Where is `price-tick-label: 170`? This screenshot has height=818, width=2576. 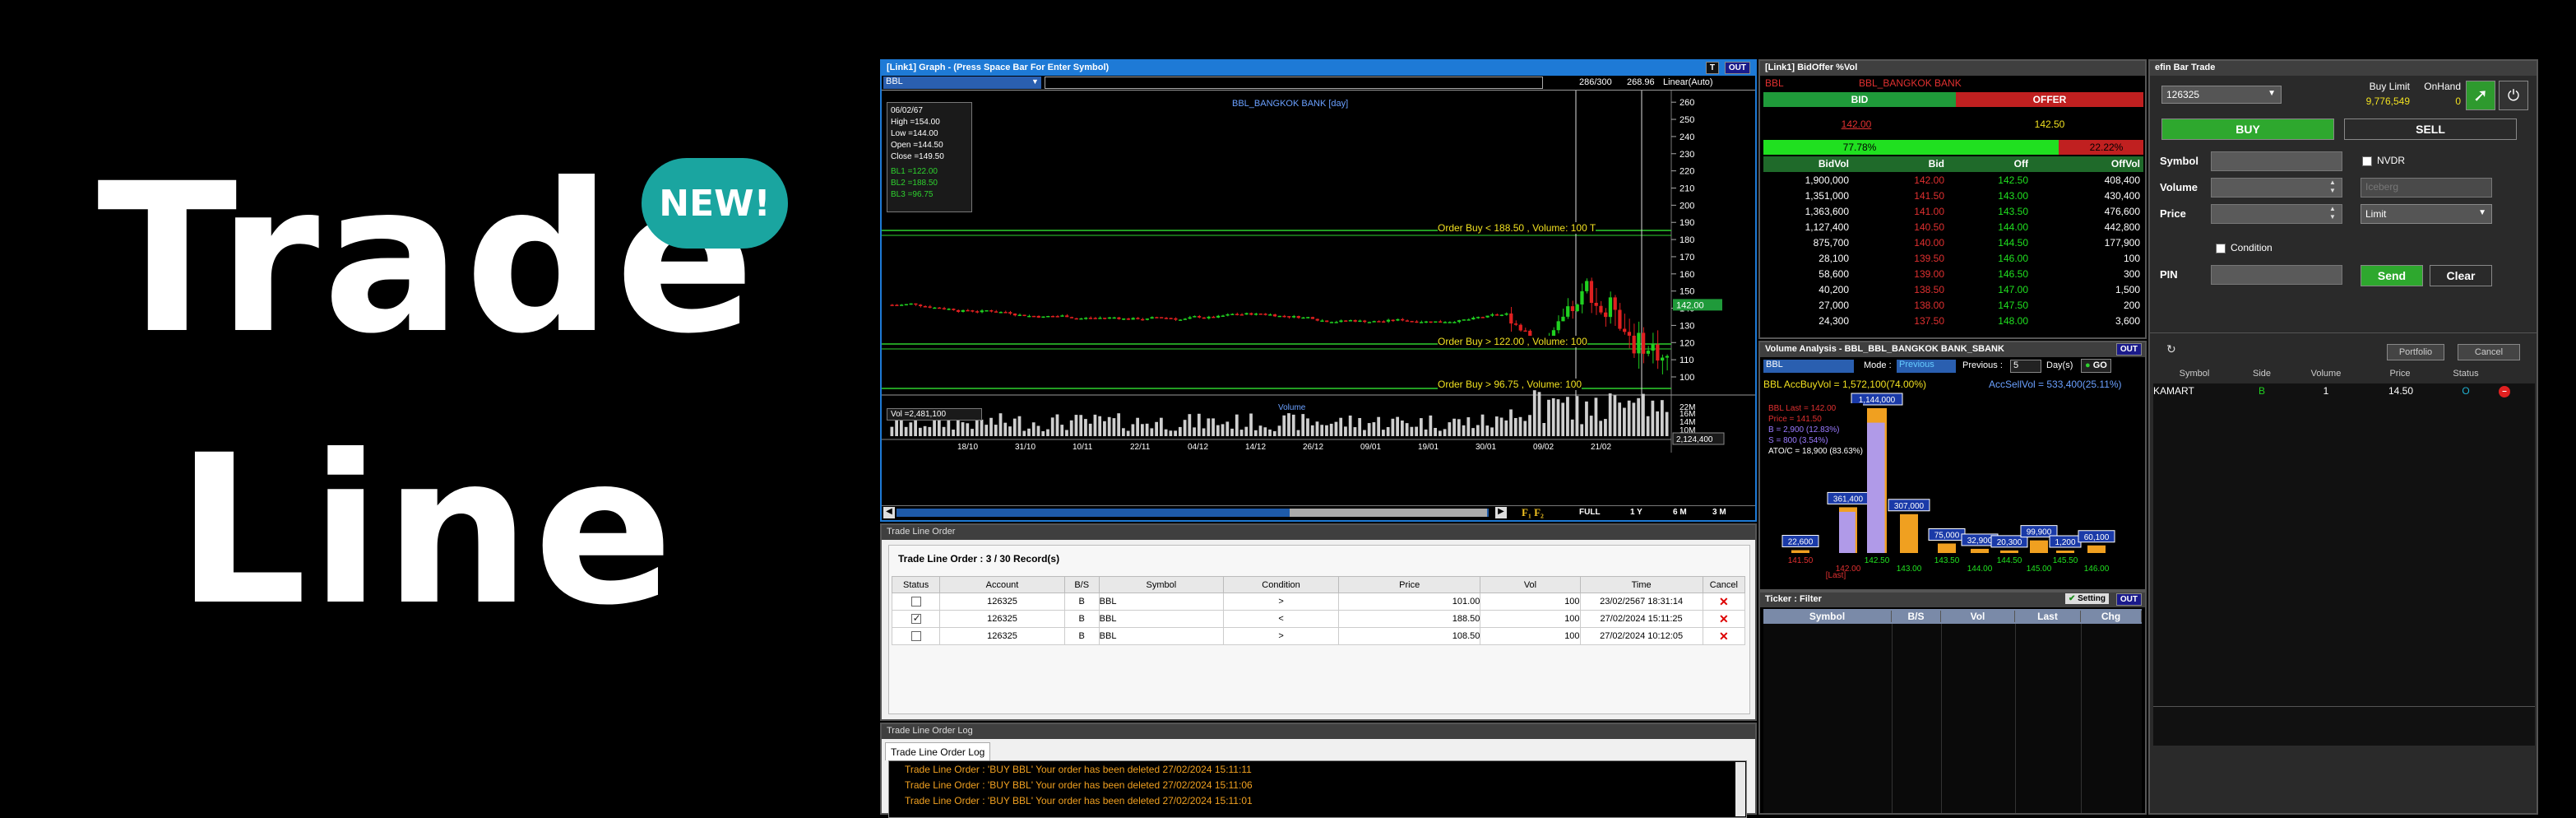 price-tick-label: 170 is located at coordinates (1686, 258).